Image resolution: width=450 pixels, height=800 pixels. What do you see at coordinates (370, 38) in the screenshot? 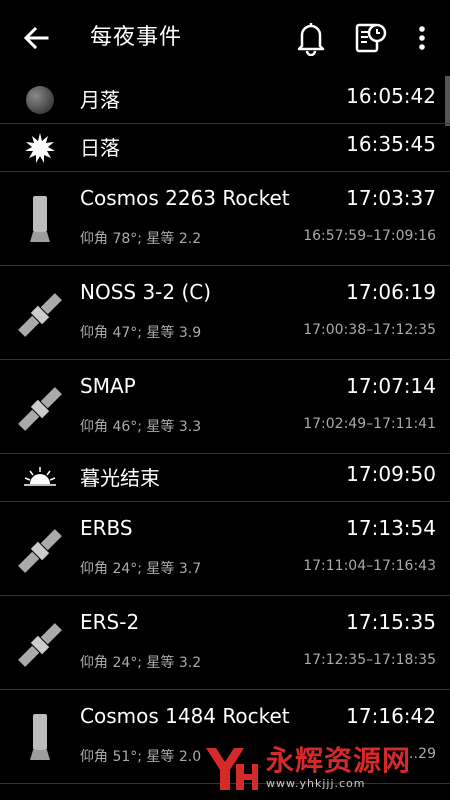
I see `report-icon` at bounding box center [370, 38].